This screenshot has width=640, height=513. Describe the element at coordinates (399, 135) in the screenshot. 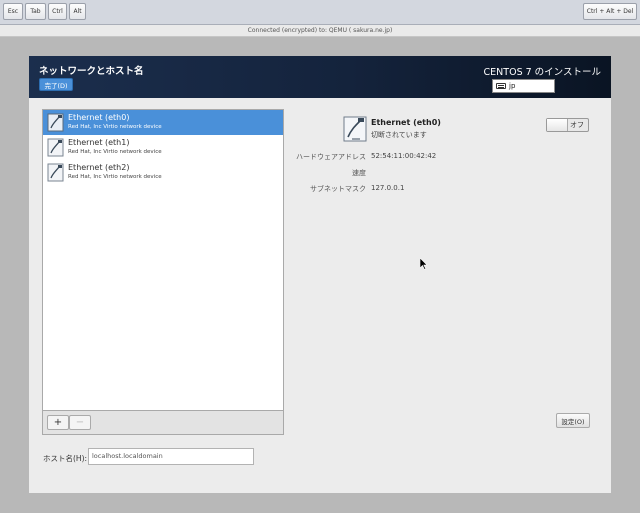

I see `detail-connection-status: 切断されています` at that location.